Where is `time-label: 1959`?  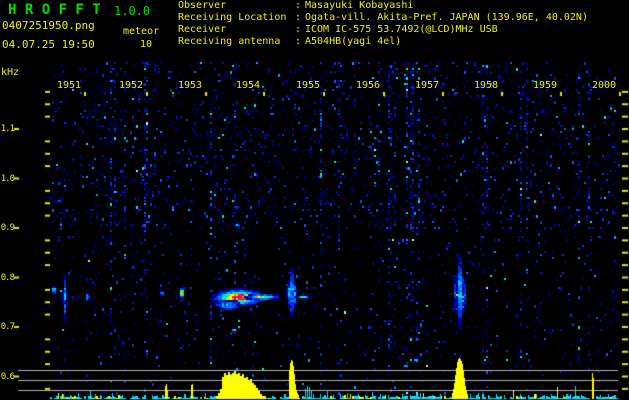
time-label: 1959 is located at coordinates (545, 85).